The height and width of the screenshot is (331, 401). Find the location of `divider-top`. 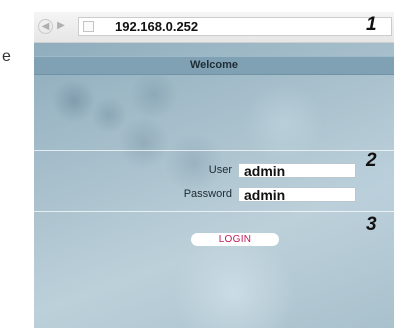

divider-top is located at coordinates (214, 150).